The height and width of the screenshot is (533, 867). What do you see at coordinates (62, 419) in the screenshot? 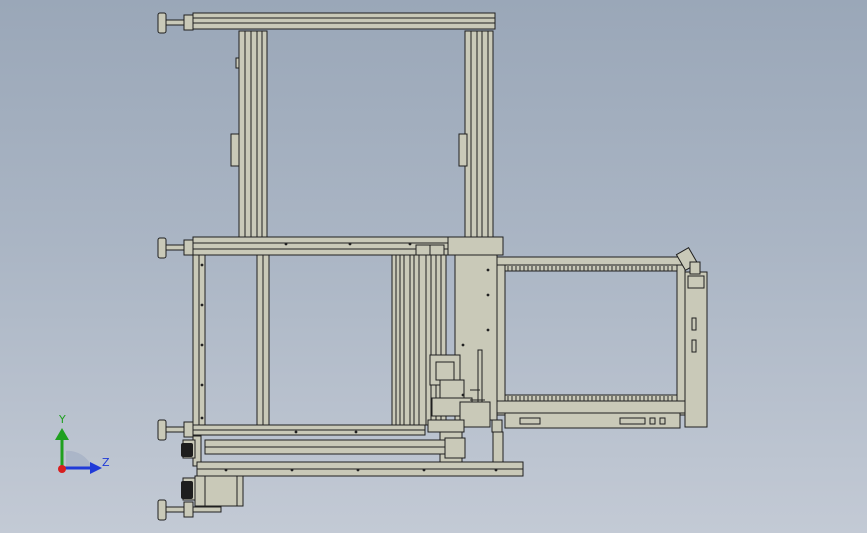
I see `axis-y-label: Y` at bounding box center [62, 419].